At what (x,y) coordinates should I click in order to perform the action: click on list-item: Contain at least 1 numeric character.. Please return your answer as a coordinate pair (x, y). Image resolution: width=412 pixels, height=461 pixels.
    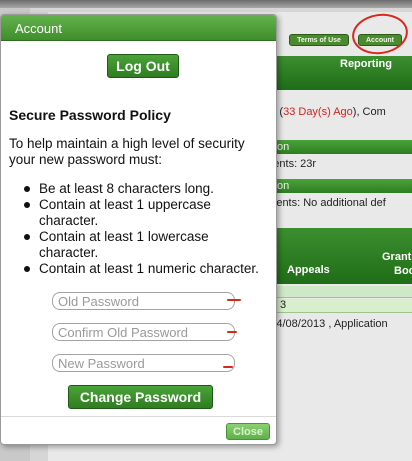
    Looking at the image, I should click on (139, 269).